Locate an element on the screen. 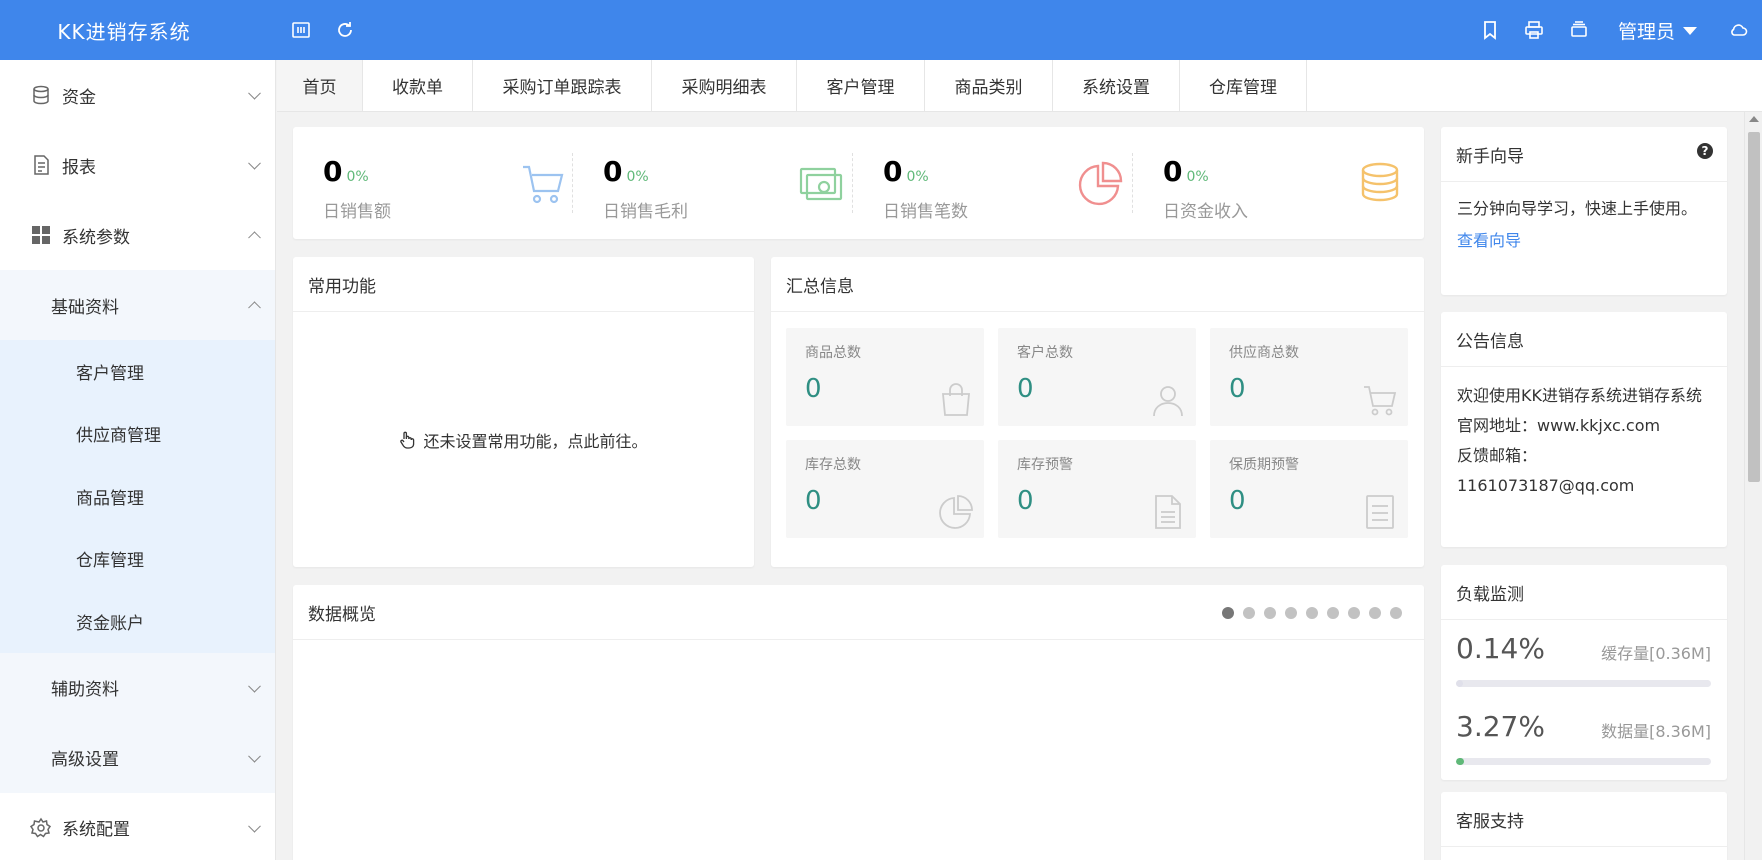 This screenshot has width=1762, height=860. card-label: 商品总数 is located at coordinates (833, 353).